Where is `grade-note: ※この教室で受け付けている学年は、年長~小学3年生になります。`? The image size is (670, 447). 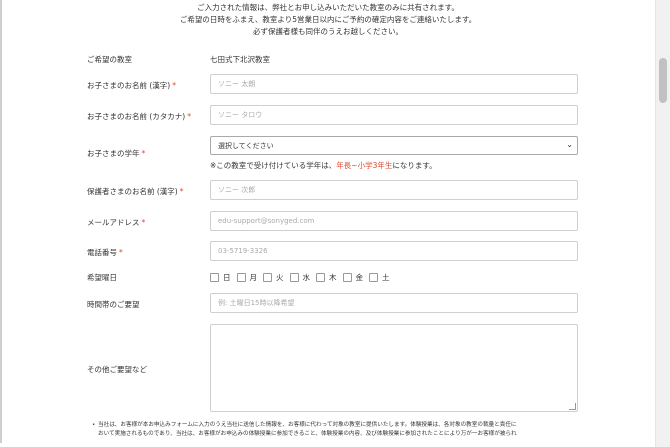 grade-note: ※この教室で受け付けている学年は、年長~小学3年生になります。 is located at coordinates (323, 165).